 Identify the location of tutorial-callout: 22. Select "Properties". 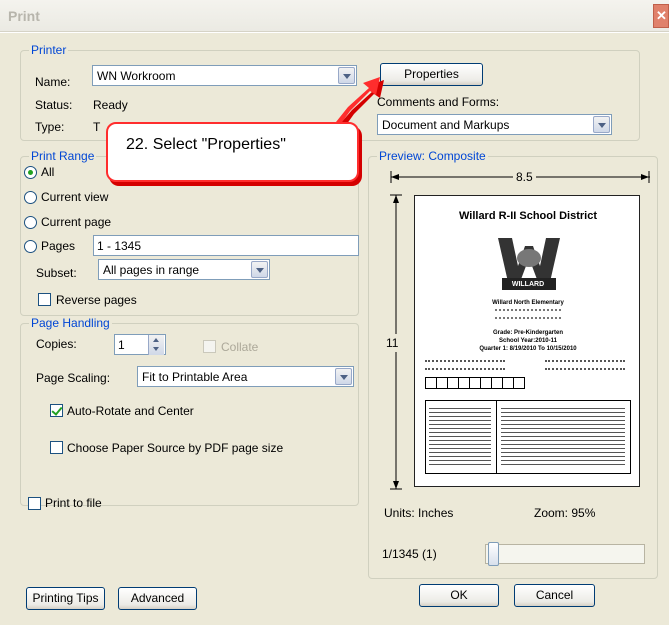
(232, 152).